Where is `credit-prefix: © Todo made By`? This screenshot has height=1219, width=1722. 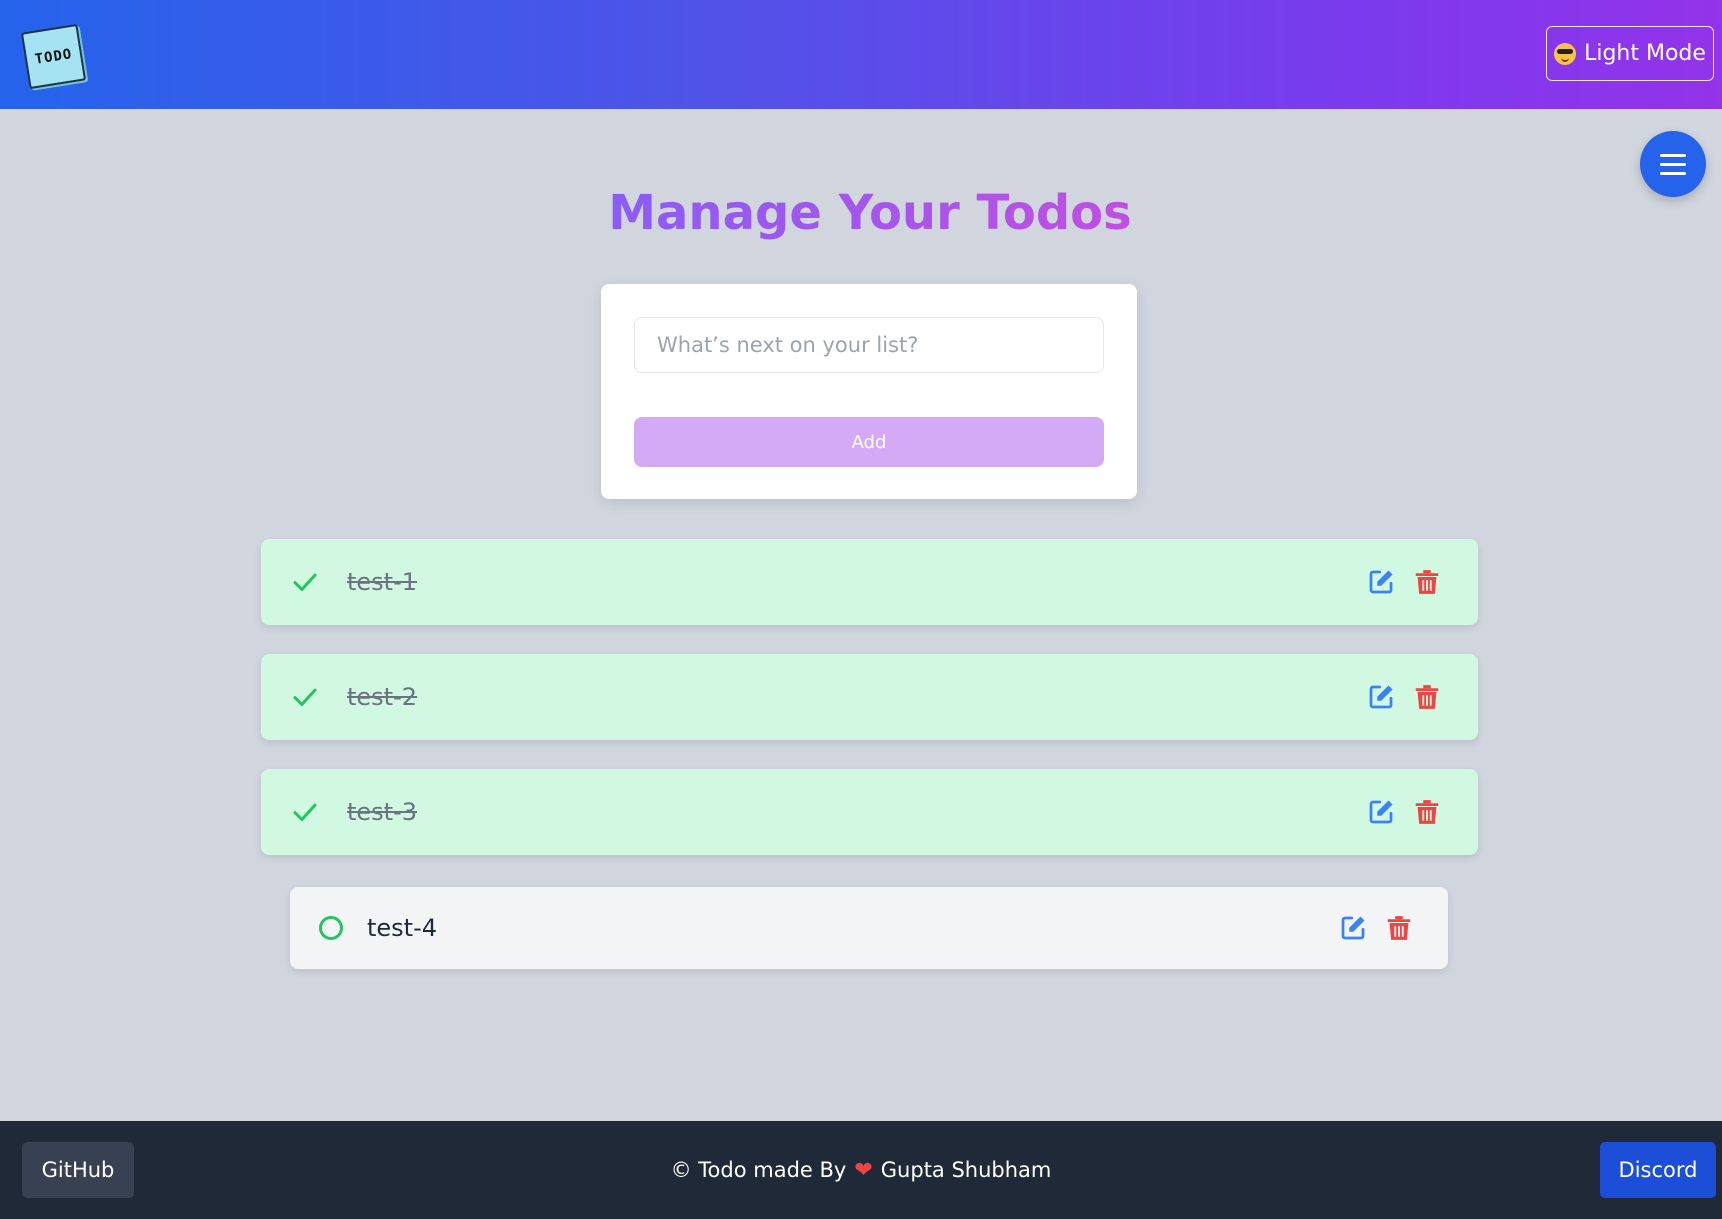
credit-prefix: © Todo made By is located at coordinates (758, 1170).